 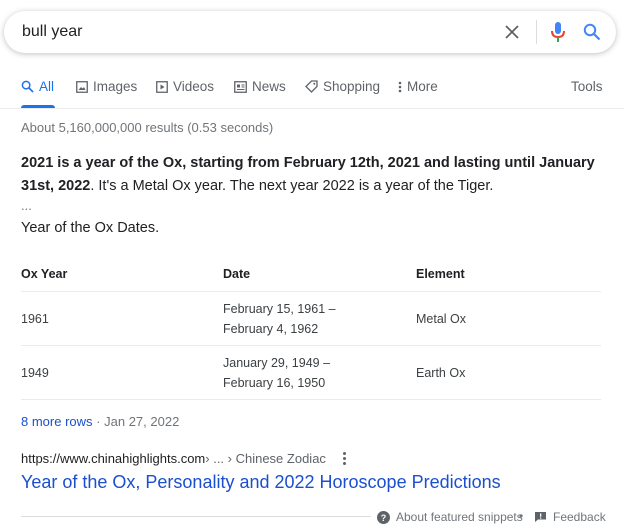 I want to click on search-input: bull year, so click(x=52, y=32).